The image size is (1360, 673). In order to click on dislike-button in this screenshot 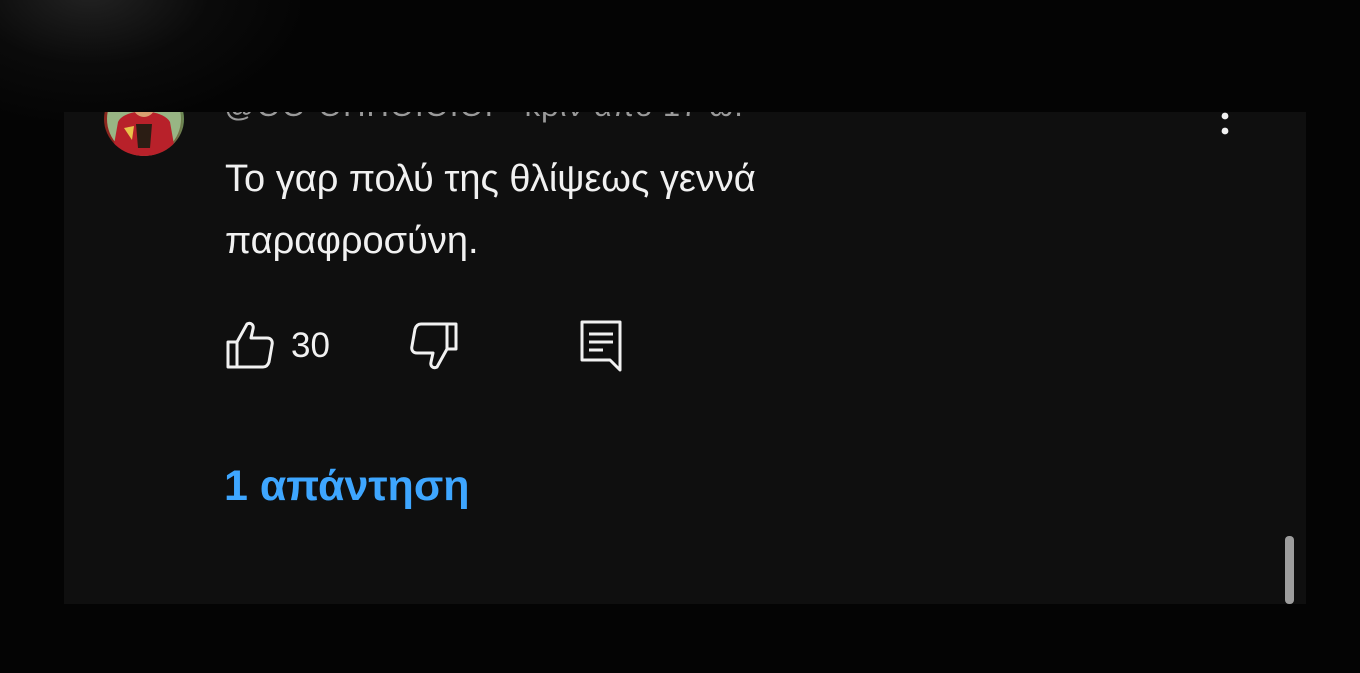, I will do `click(434, 346)`.